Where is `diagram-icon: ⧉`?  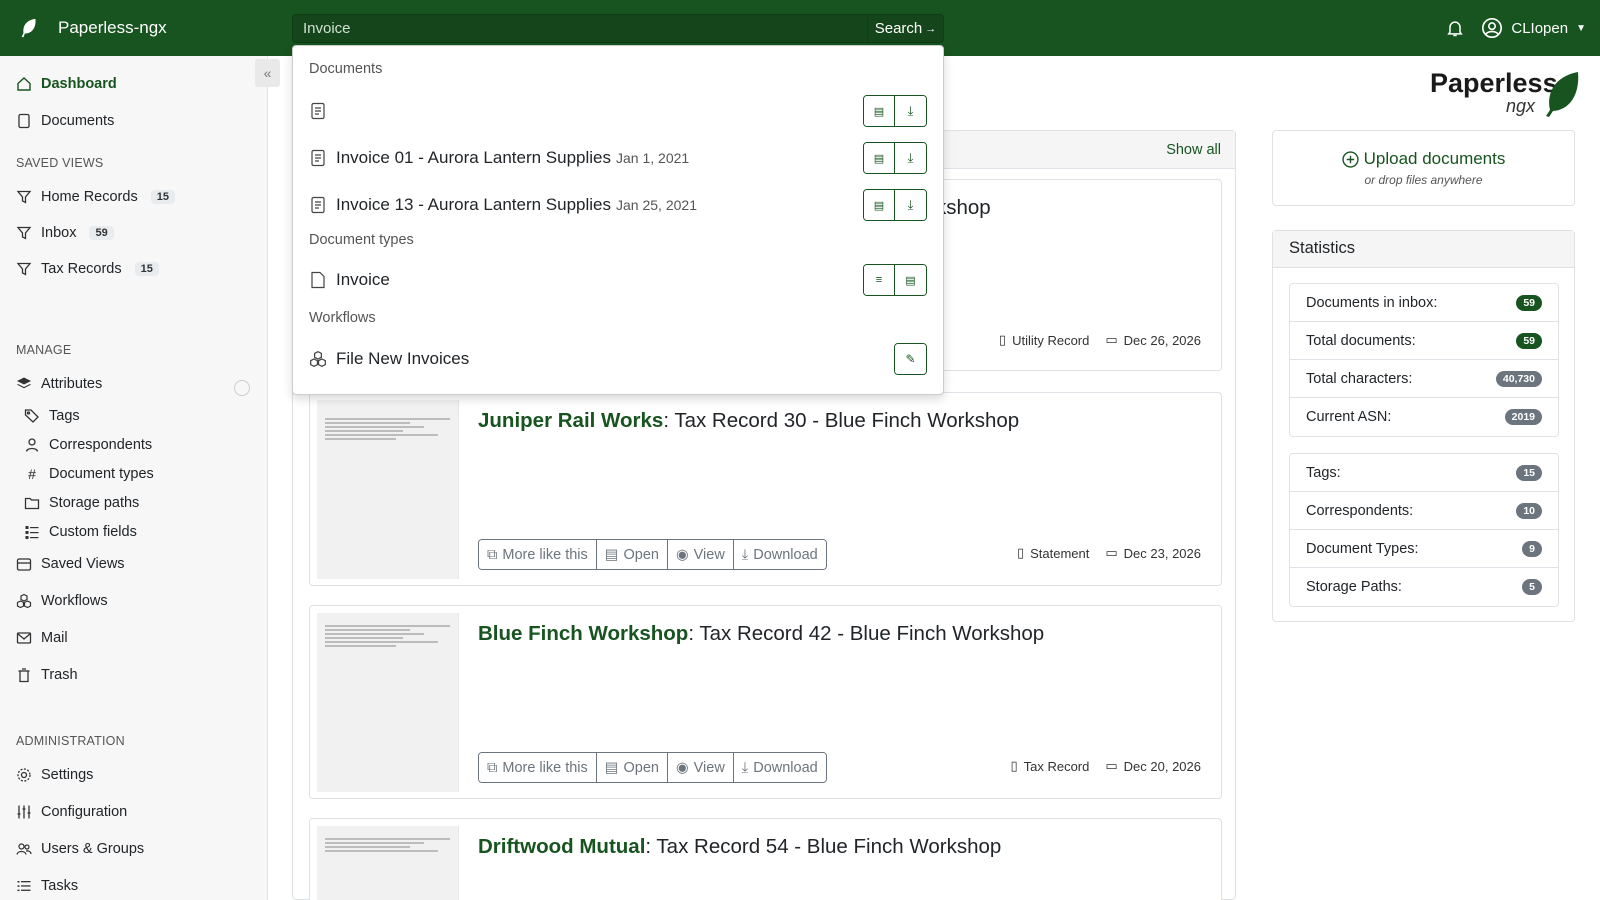 diagram-icon: ⧉ is located at coordinates (492, 554).